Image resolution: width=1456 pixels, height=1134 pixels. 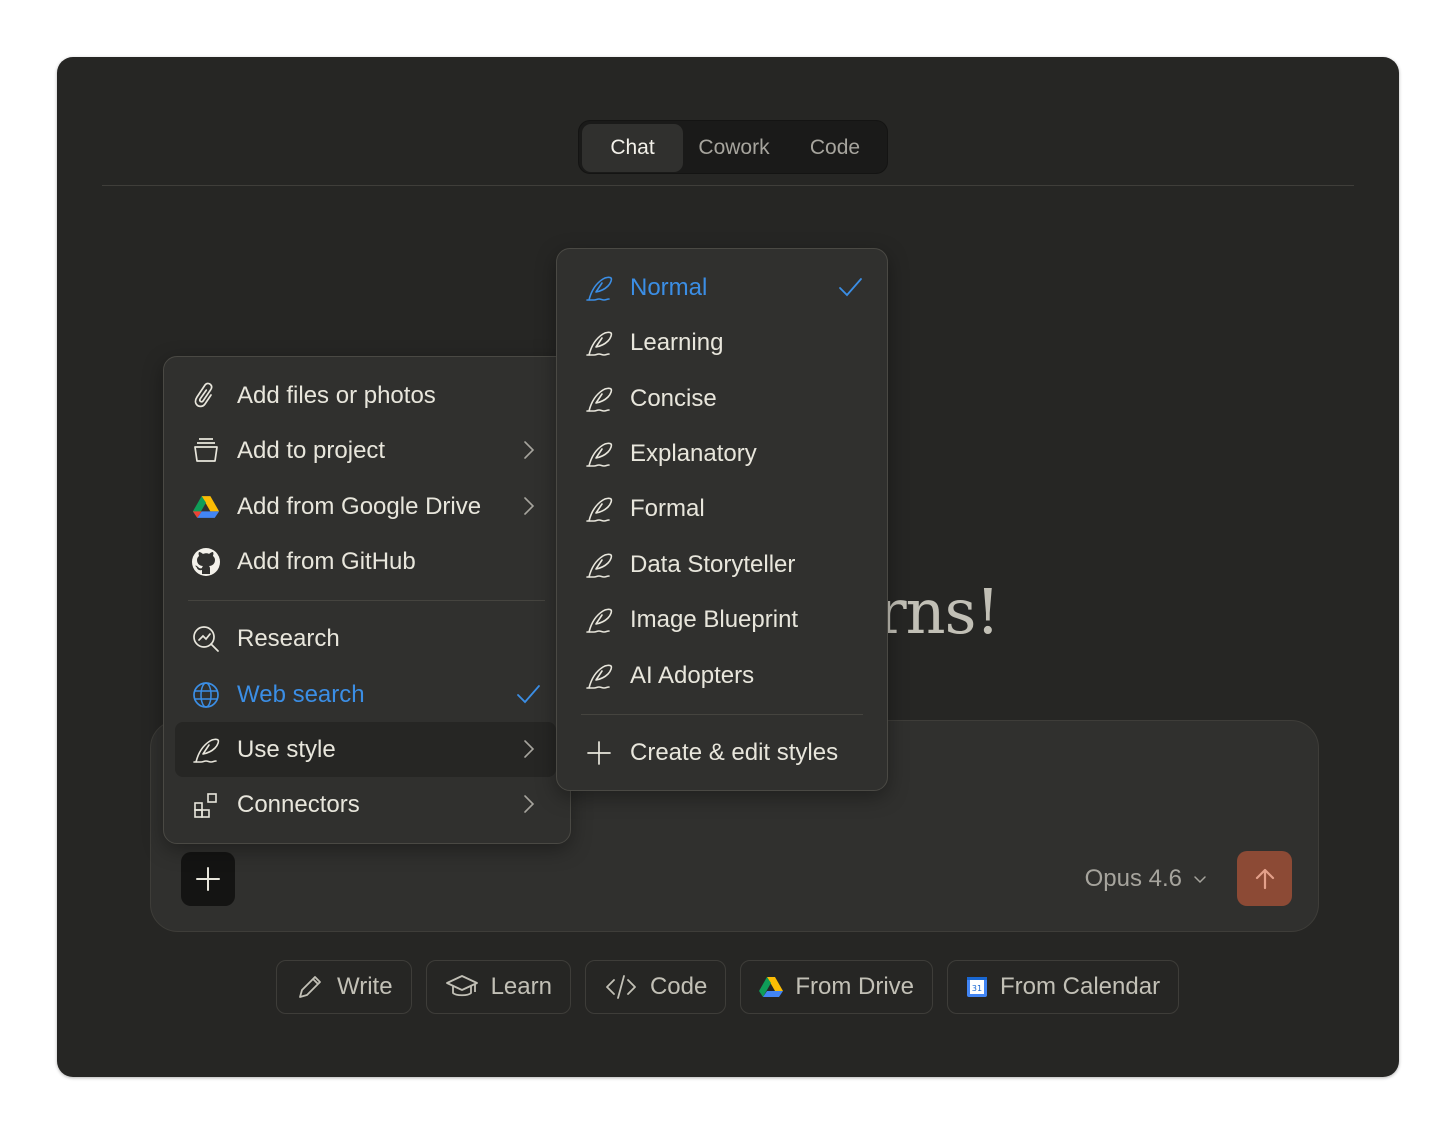 I want to click on pencil-icon, so click(x=310, y=987).